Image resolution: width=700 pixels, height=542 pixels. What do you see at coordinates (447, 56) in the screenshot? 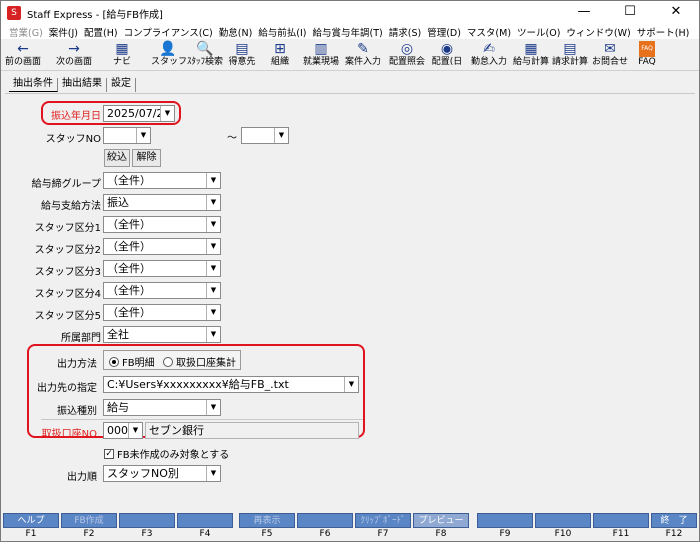
I see `placement-daily-button: ◉ 配置(日` at bounding box center [447, 56].